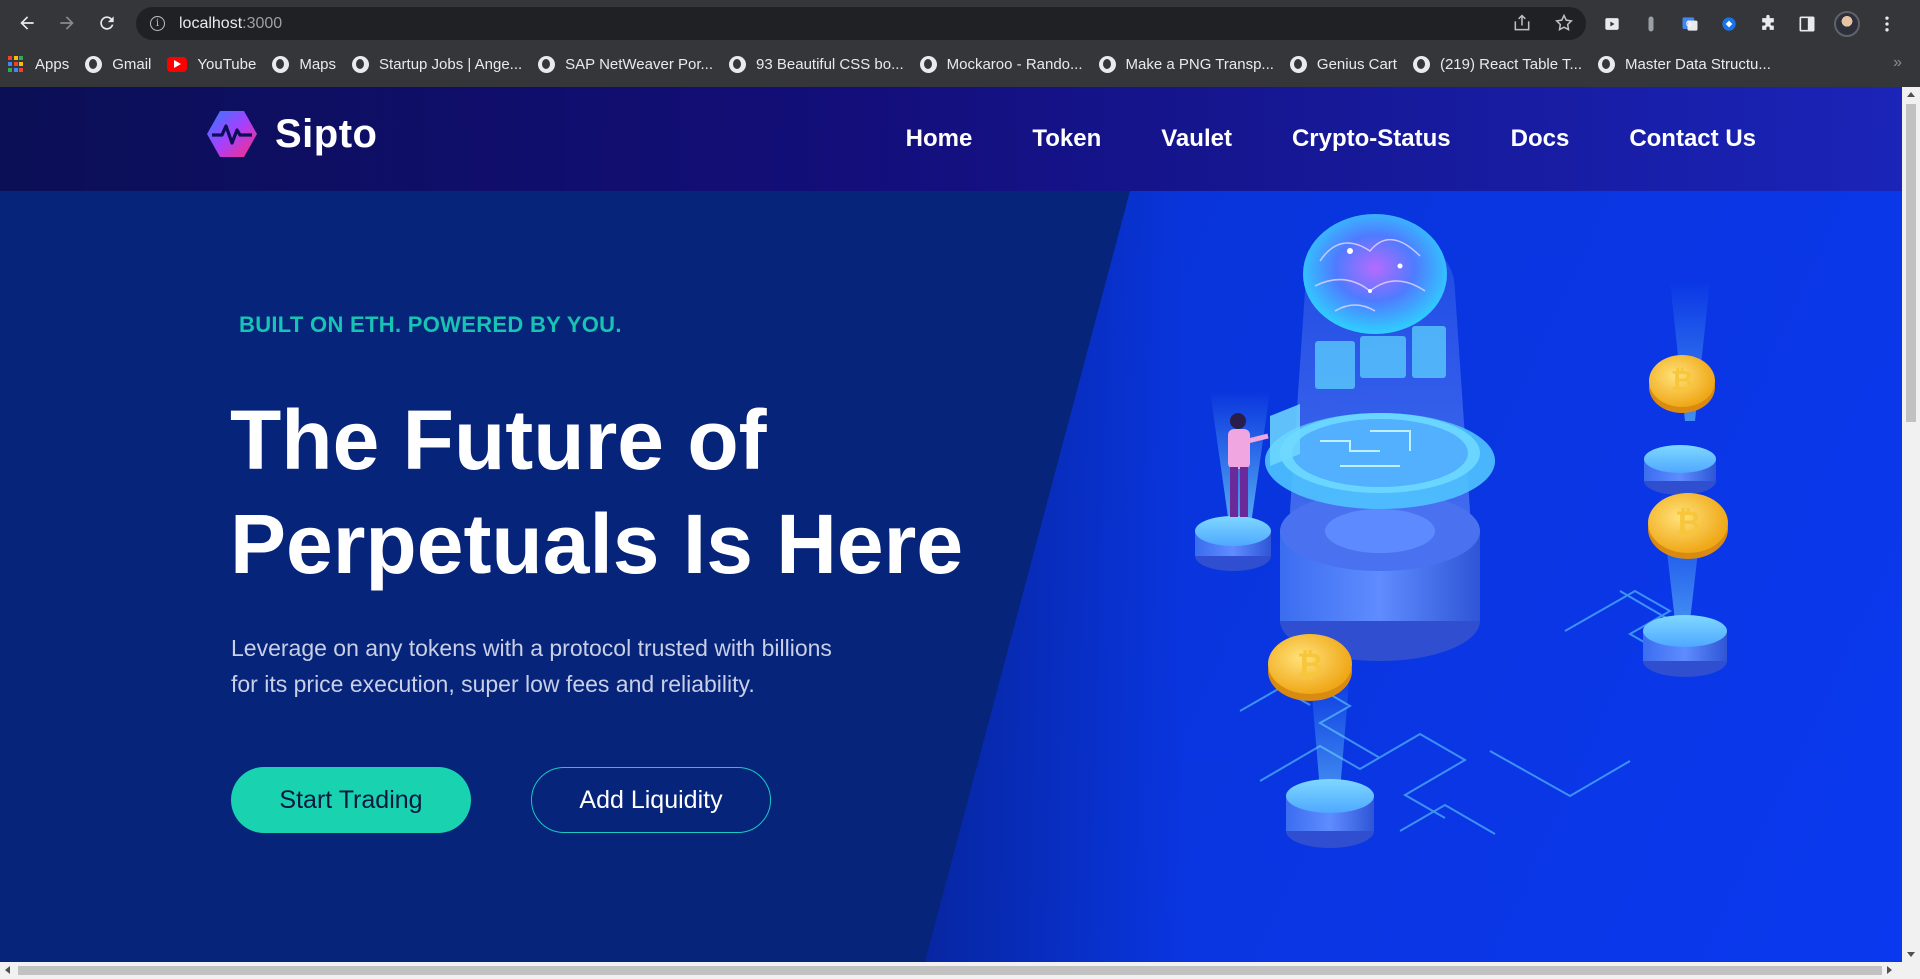 The height and width of the screenshot is (979, 1920). Describe the element at coordinates (227, 64) in the screenshot. I see `bookmark-label: YouTube` at that location.